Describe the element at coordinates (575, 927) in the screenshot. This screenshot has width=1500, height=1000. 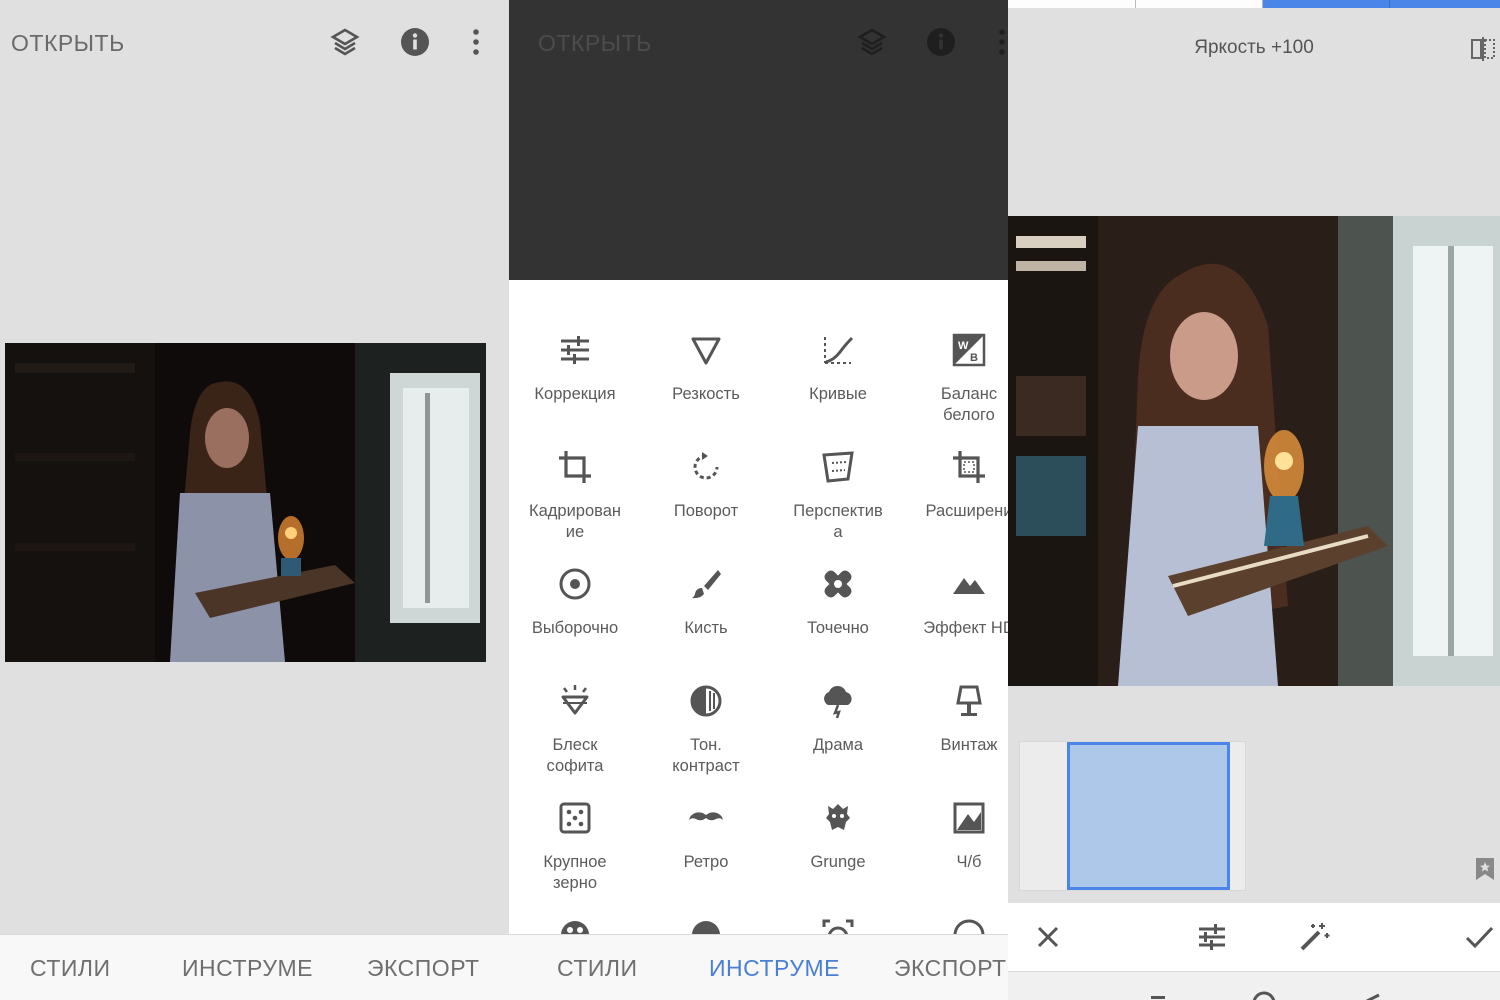
I see `film-reel-icon` at that location.